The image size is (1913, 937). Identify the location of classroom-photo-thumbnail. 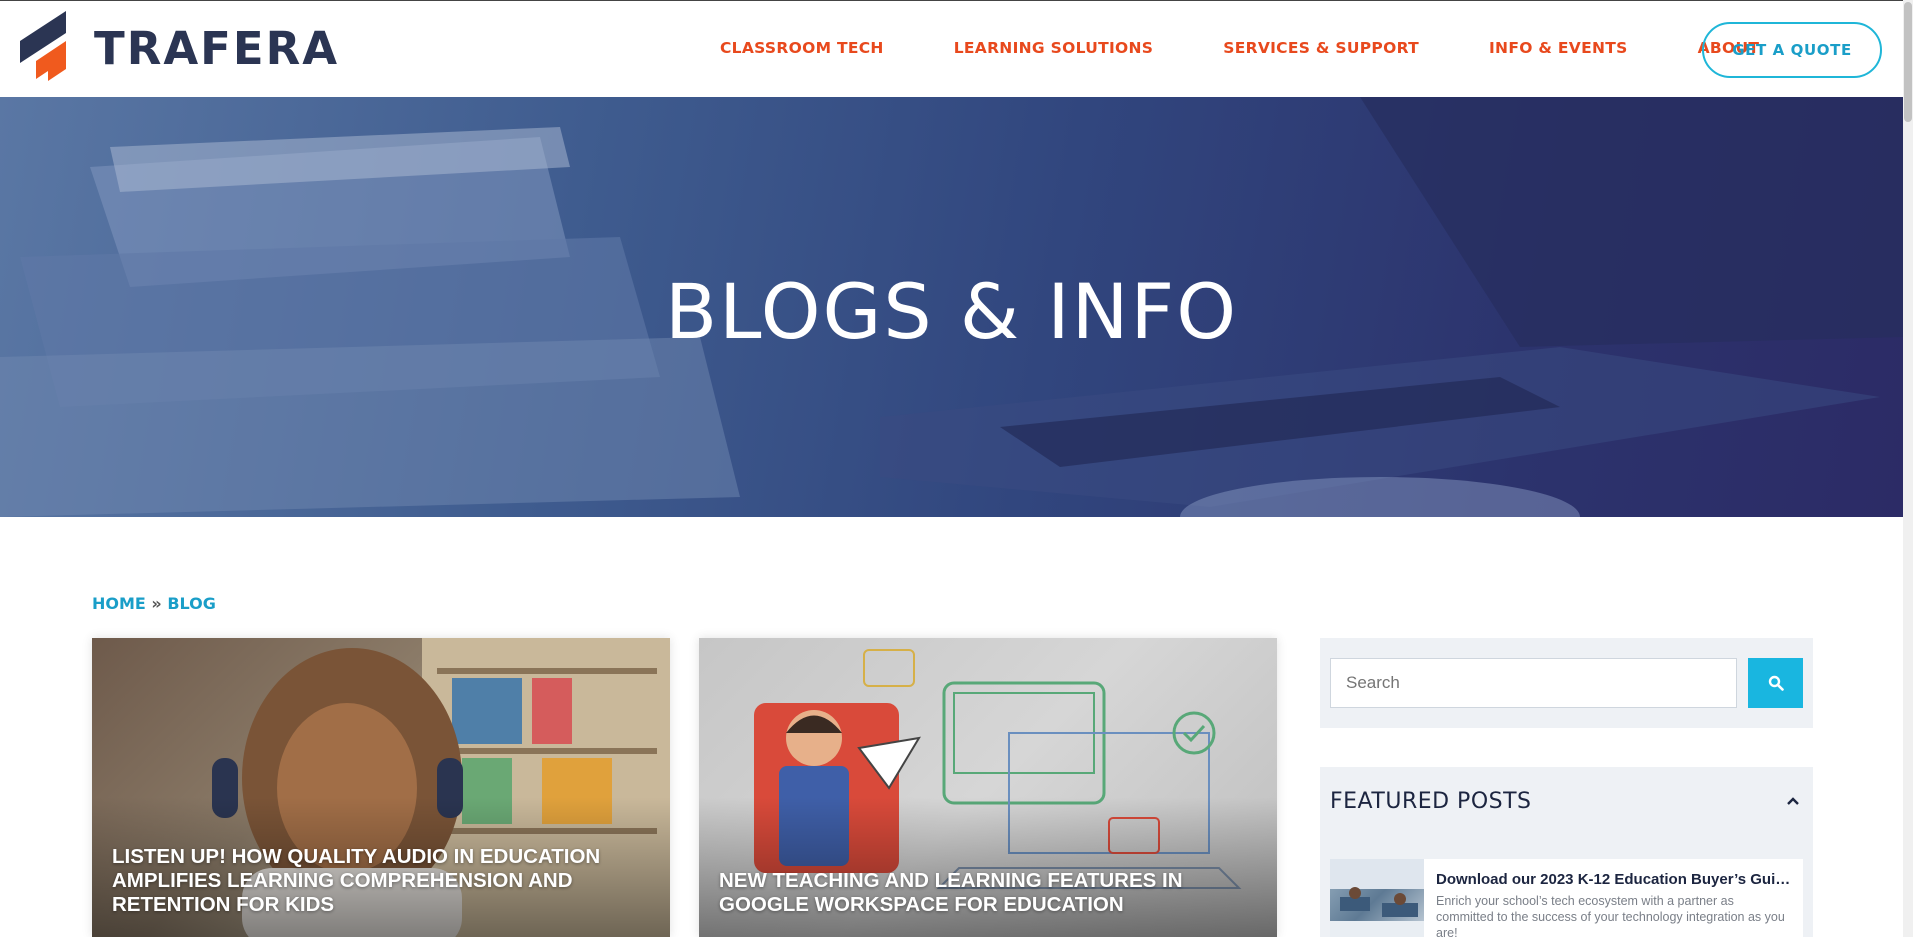
(1377, 898).